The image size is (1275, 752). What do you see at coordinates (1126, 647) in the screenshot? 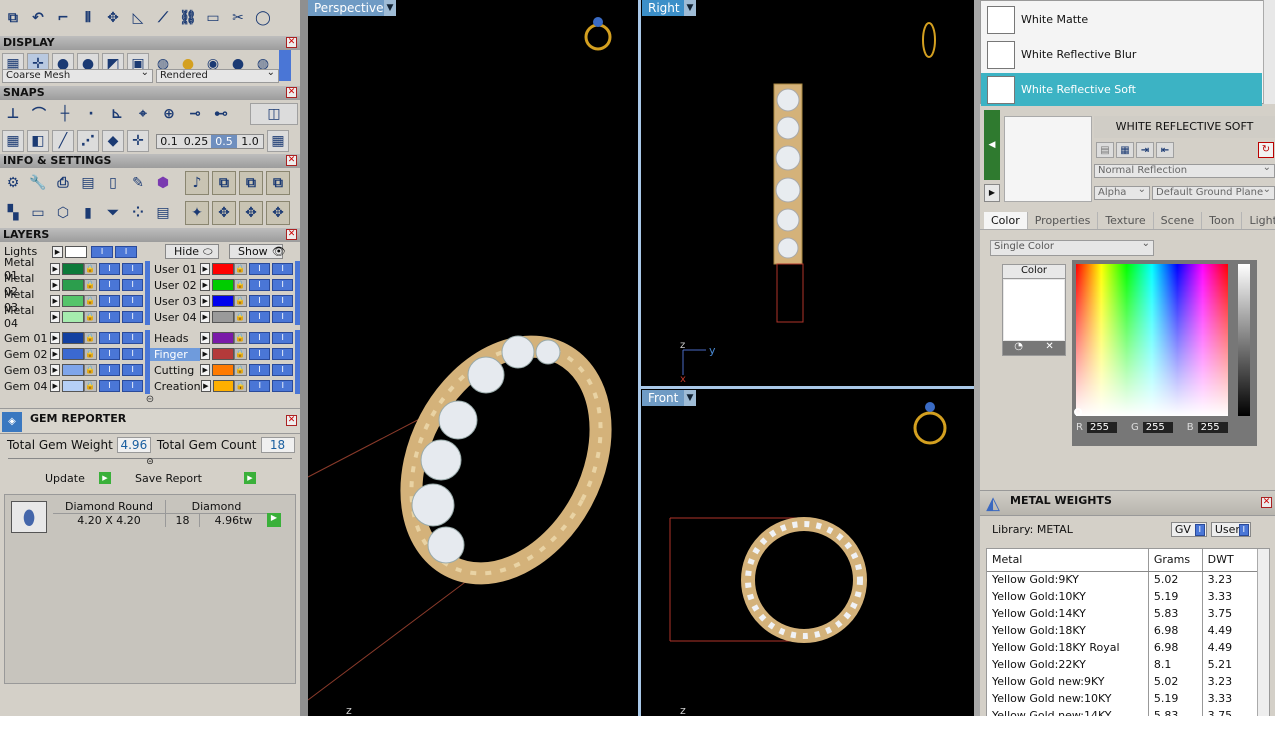
I see `table-row: Yellow Gold:18KY Royal 6.98 4.49` at bounding box center [1126, 647].